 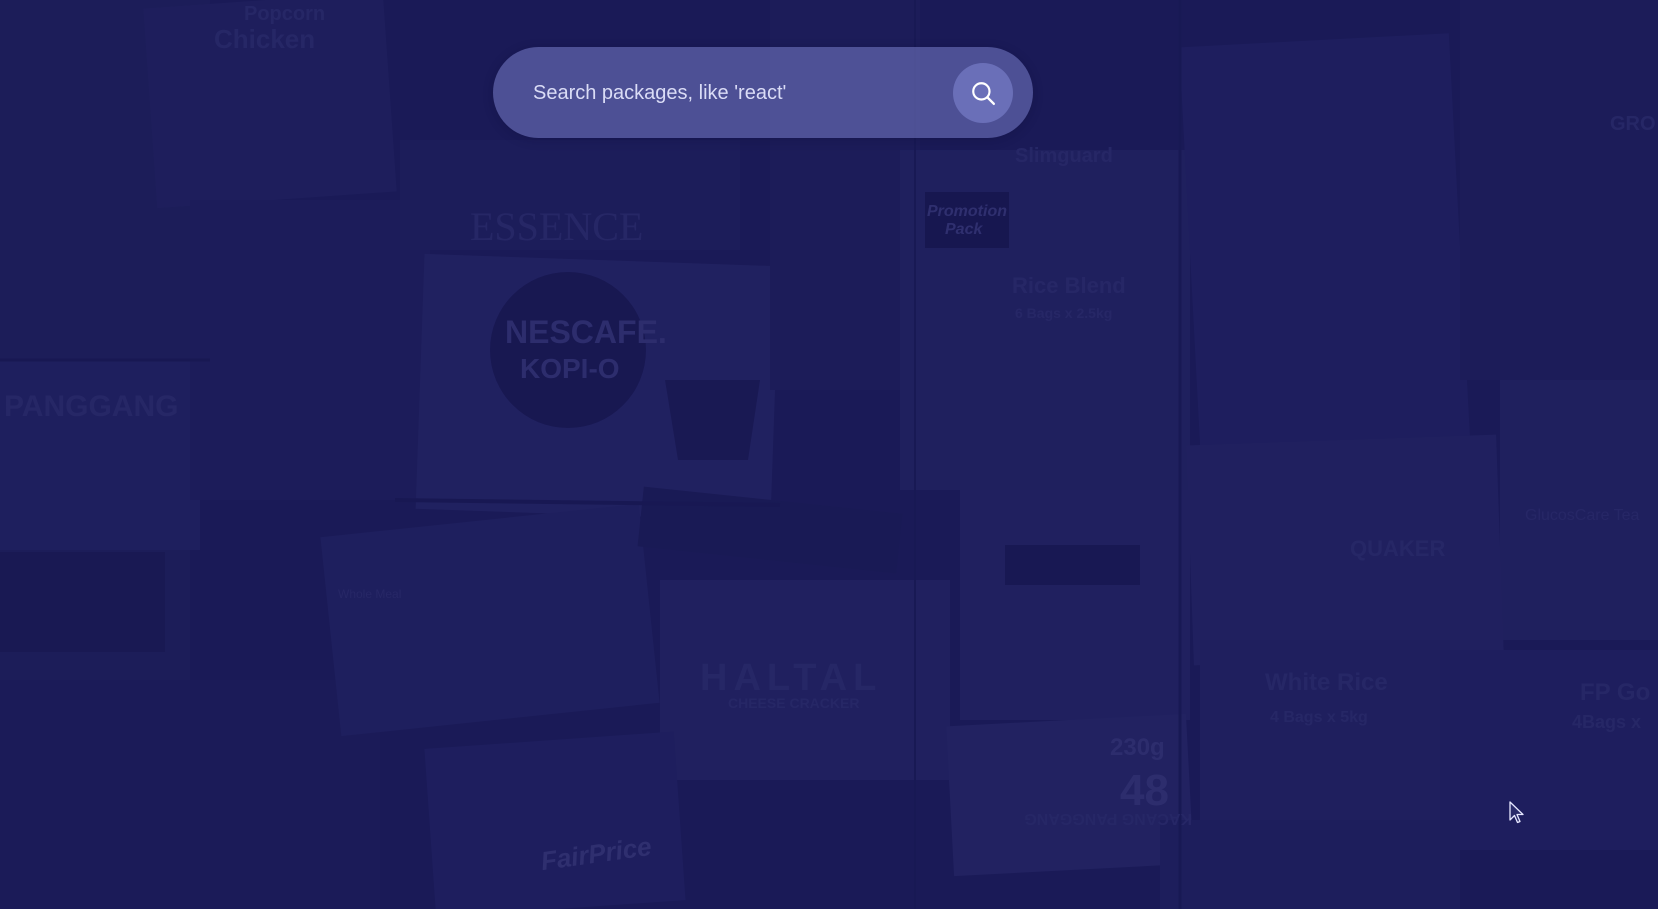 I want to click on search-icon, so click(x=984, y=94).